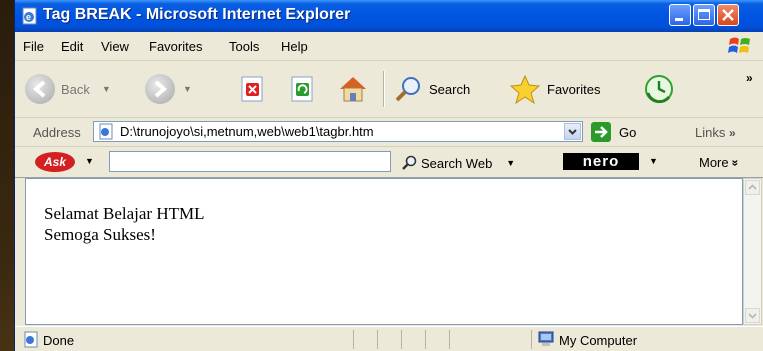 The height and width of the screenshot is (351, 763). What do you see at coordinates (124, 224) in the screenshot?
I see `content-body: Selamat Belajar HTML Semoga Sukses!` at bounding box center [124, 224].